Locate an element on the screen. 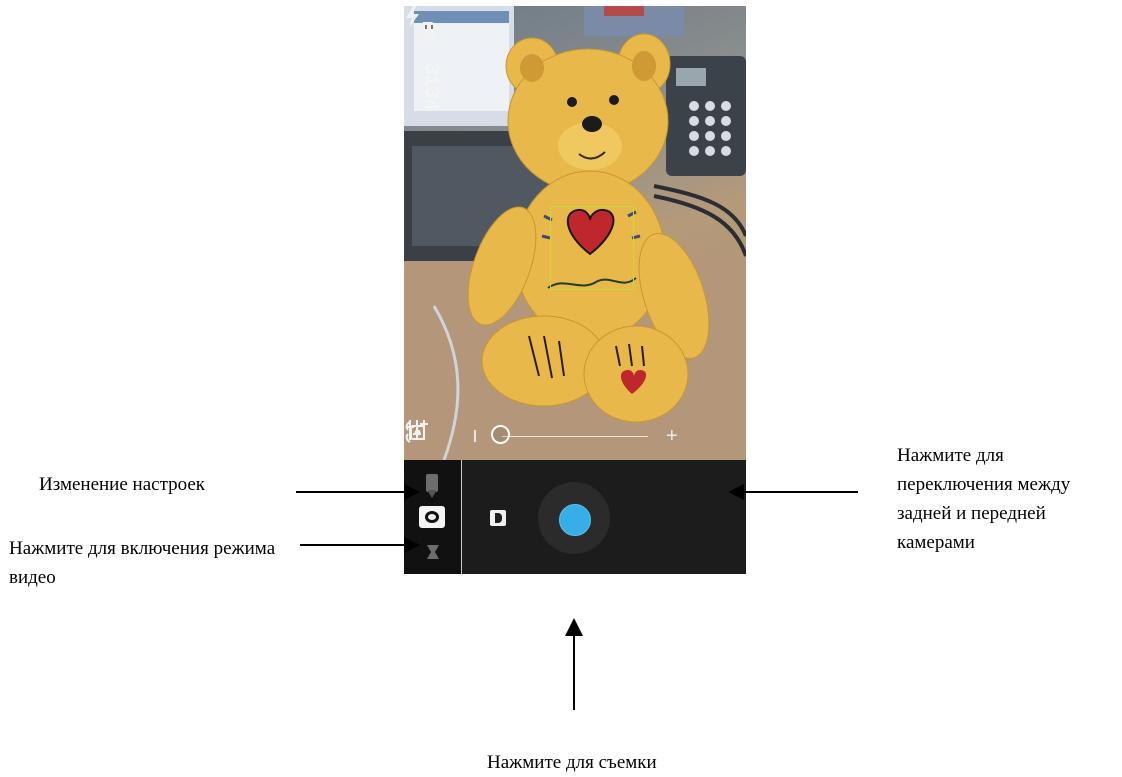 Image resolution: width=1122 pixels, height=777 pixels. zoom-slider is located at coordinates (575, 436).